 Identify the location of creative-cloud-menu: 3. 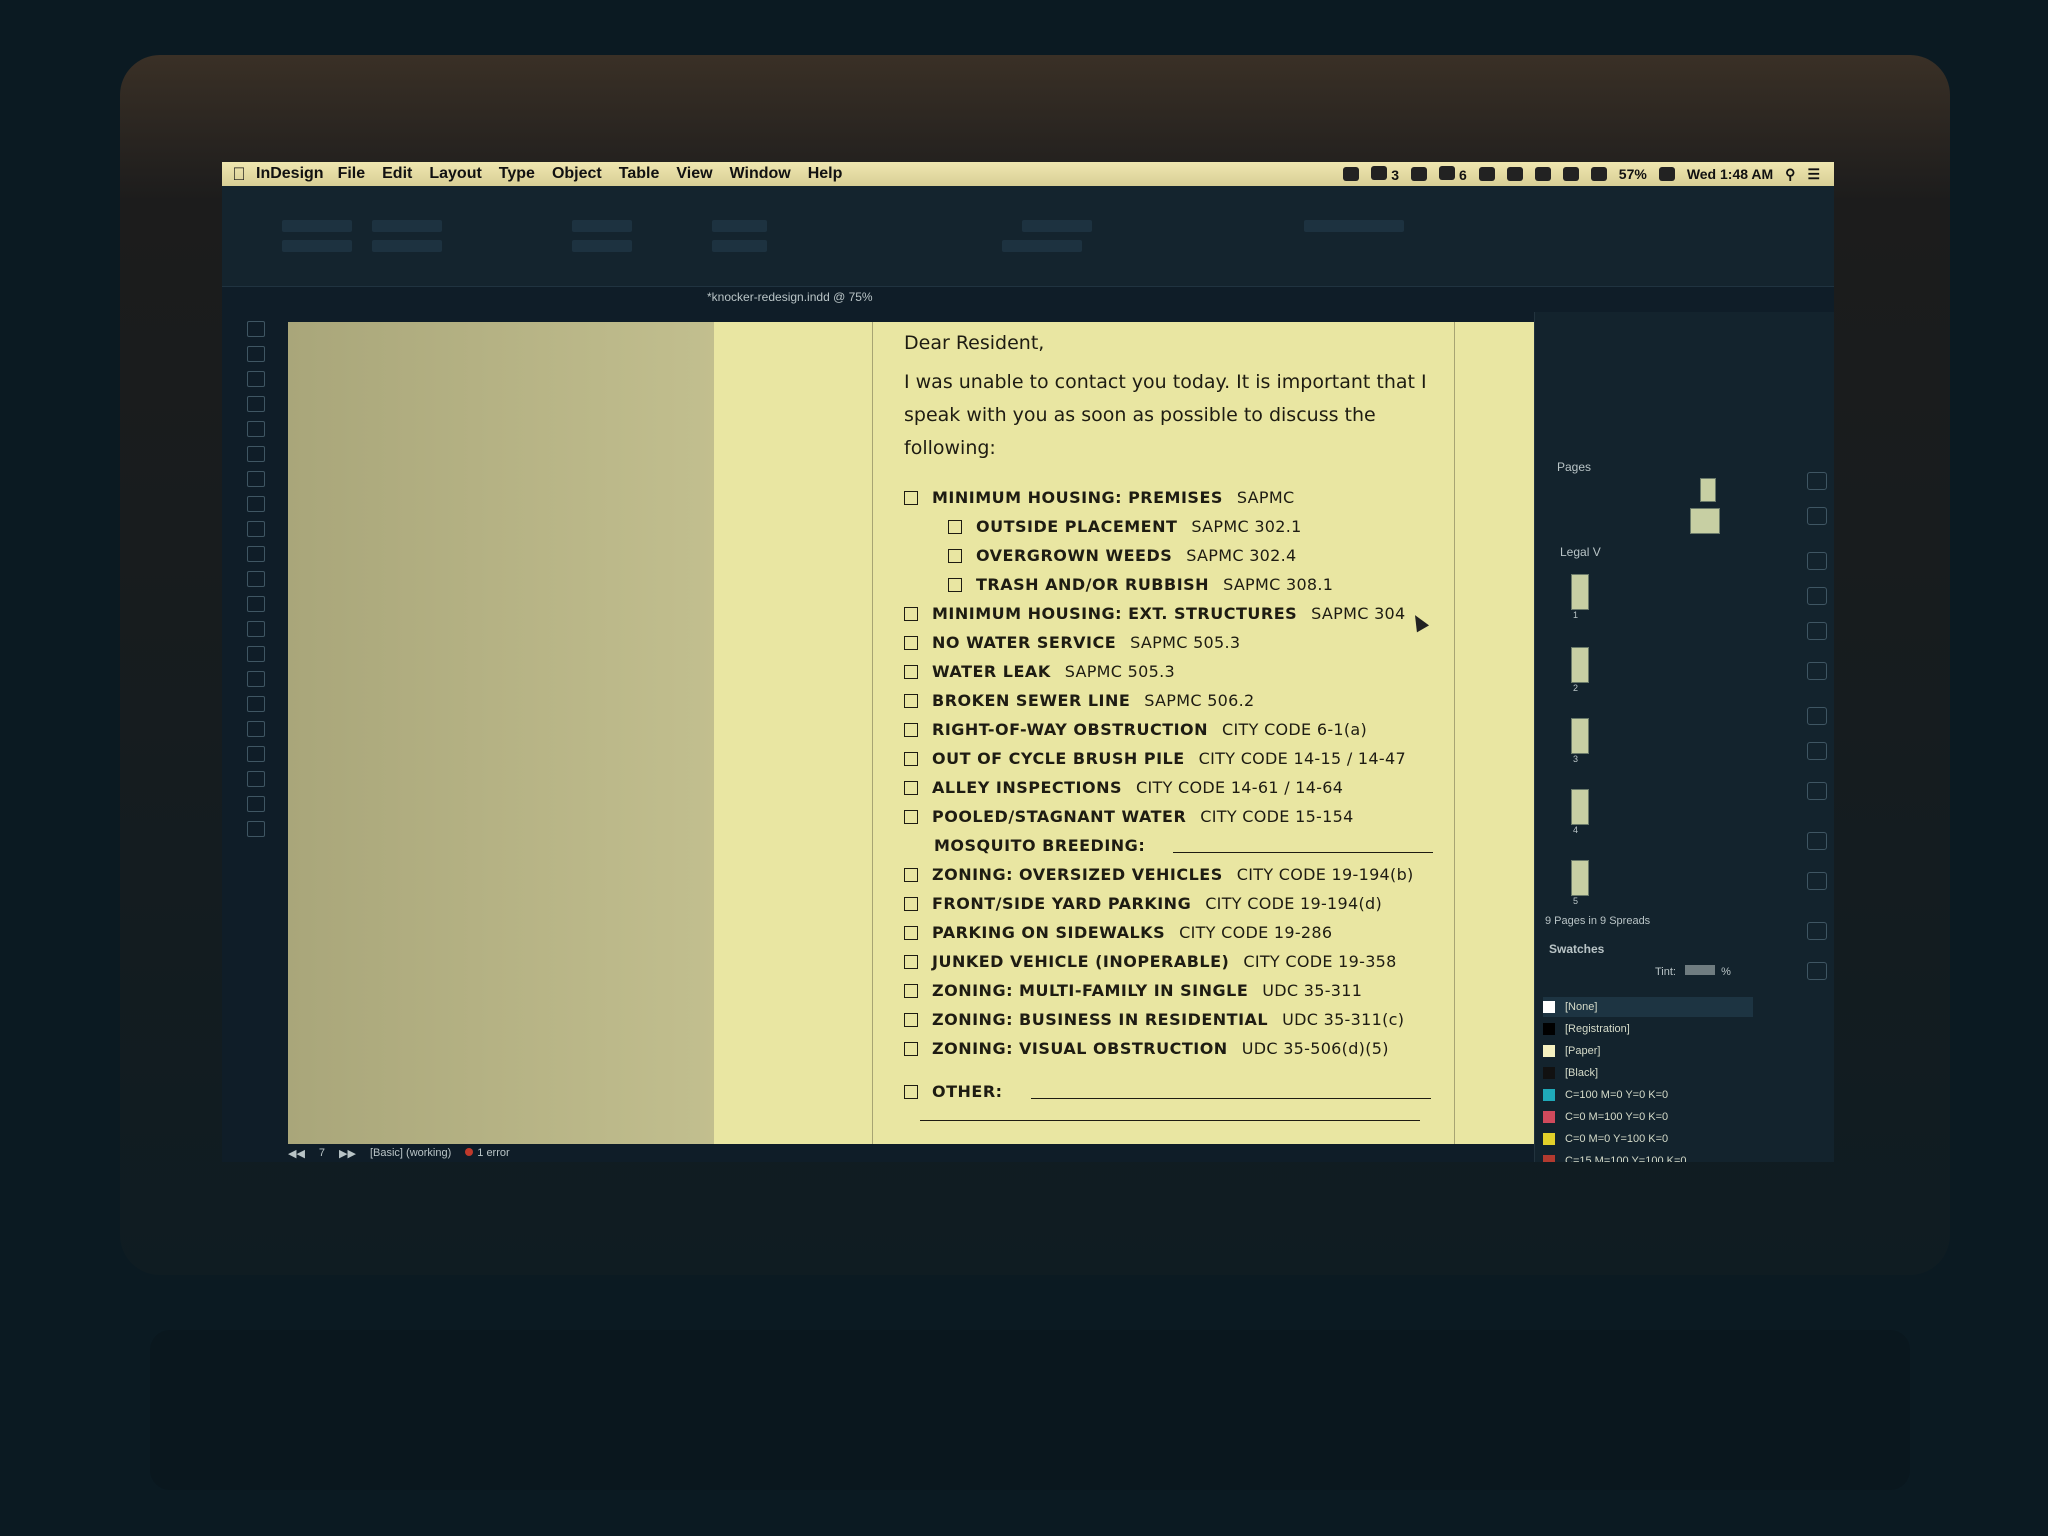
(1385, 174).